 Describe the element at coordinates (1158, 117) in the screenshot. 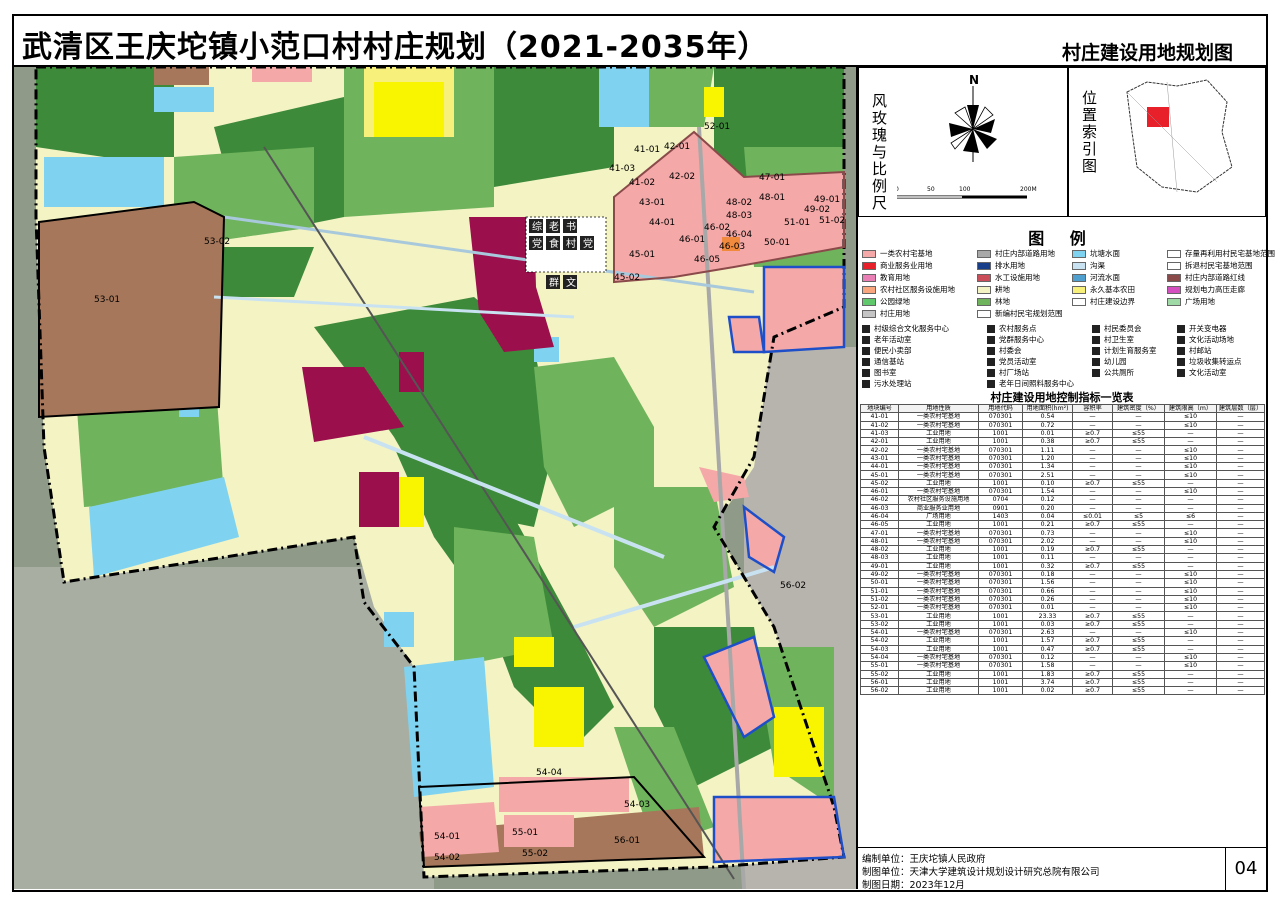

I see `village-location-marker` at that location.